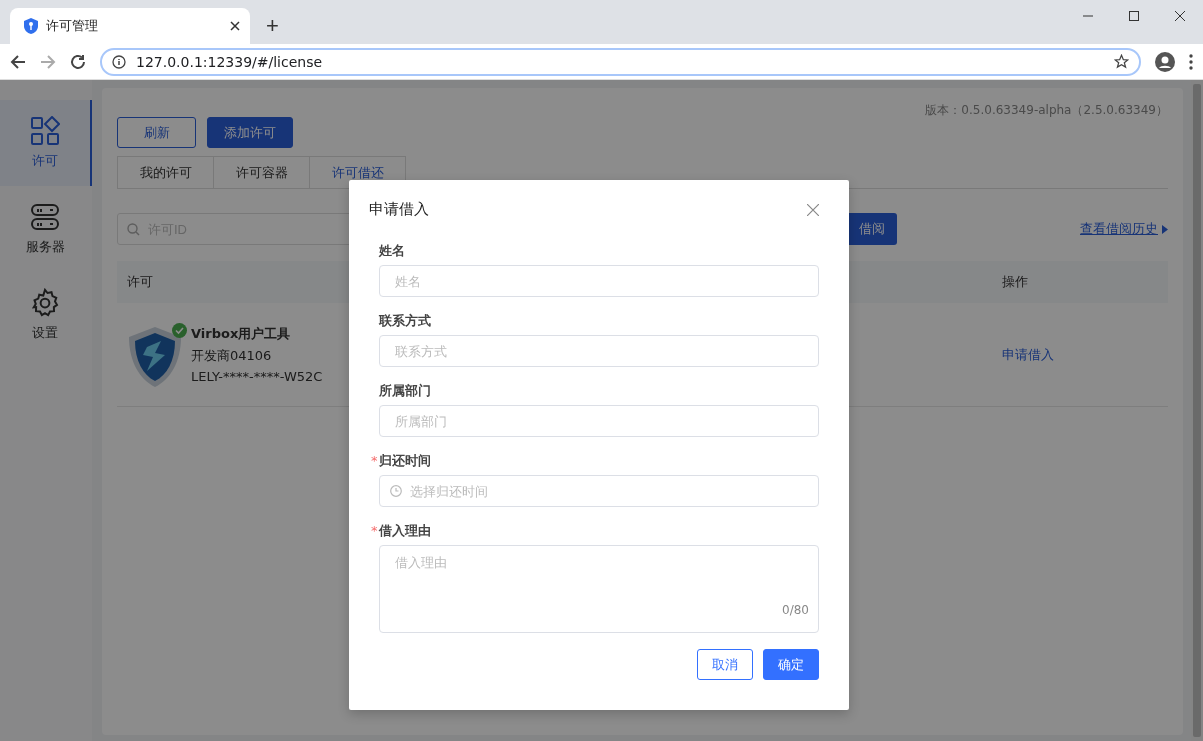  Describe the element at coordinates (257, 376) in the screenshot. I see `license-id: LELY-****-****-W52C` at that location.